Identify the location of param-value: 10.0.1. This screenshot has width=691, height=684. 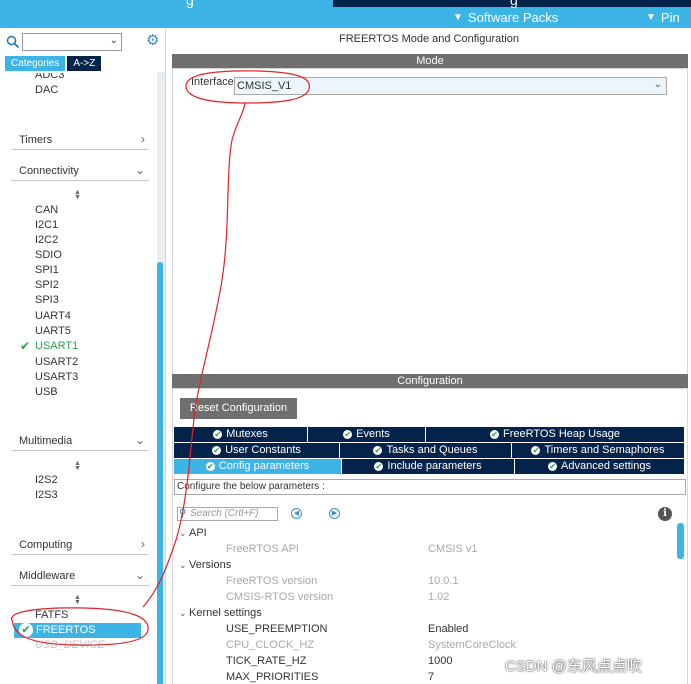
(443, 581).